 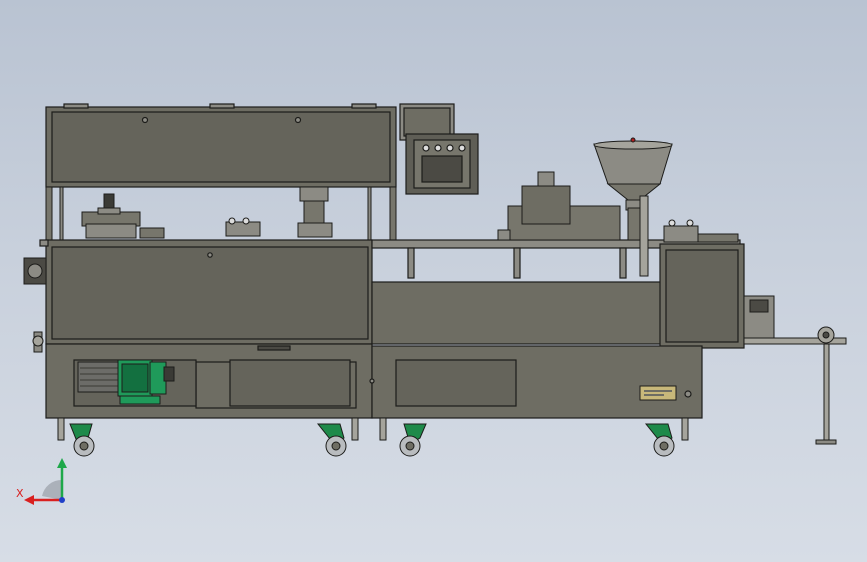 I want to click on upper-cabinet, so click(x=221, y=145).